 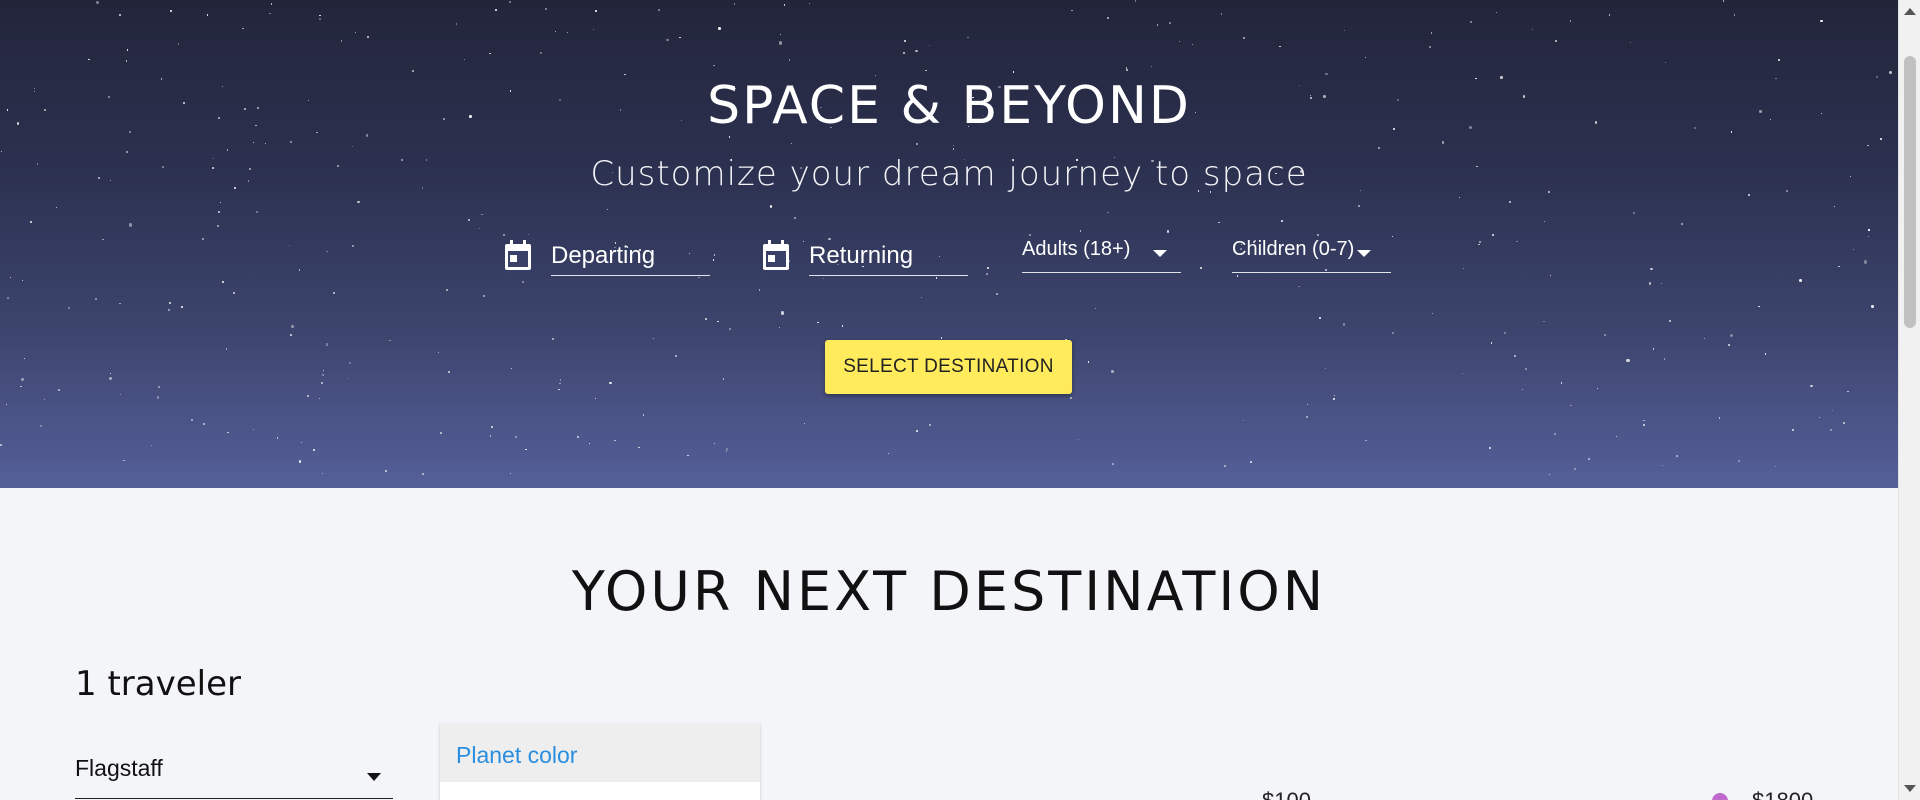 I want to click on origin-select: Flagstaff, so click(x=234, y=777).